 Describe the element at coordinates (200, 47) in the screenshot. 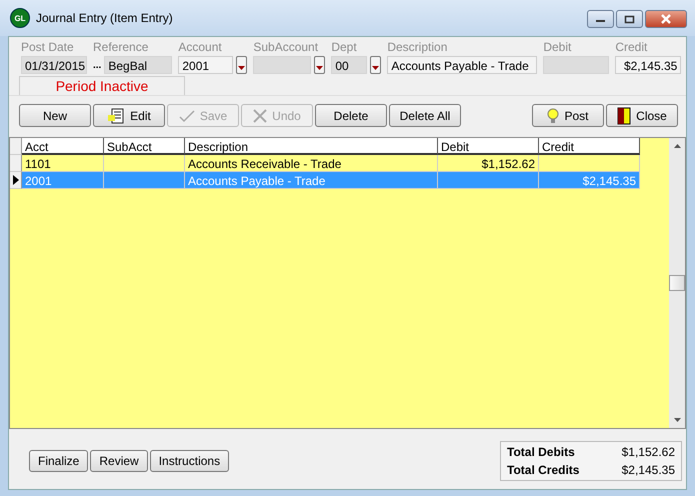

I see `field-label: Account` at that location.